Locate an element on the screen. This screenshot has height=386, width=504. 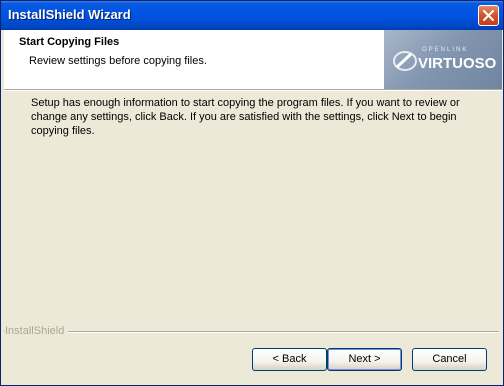
cancel-button: Cancel is located at coordinates (449, 359).